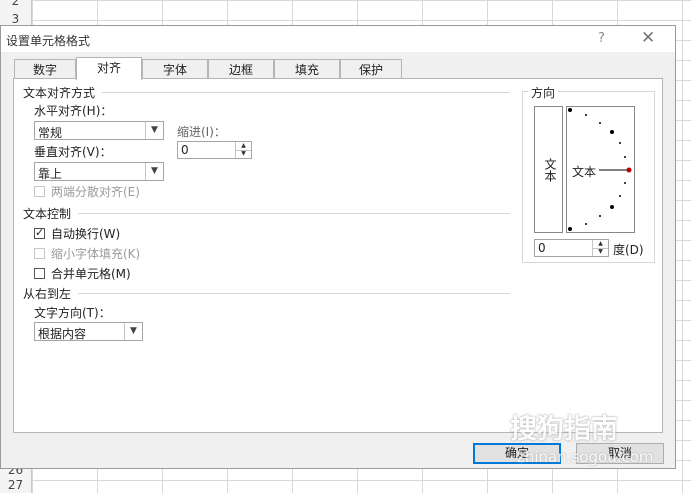 This screenshot has height=493, width=691. Describe the element at coordinates (50, 174) in the screenshot. I see `vertical-align-value: 靠上` at that location.